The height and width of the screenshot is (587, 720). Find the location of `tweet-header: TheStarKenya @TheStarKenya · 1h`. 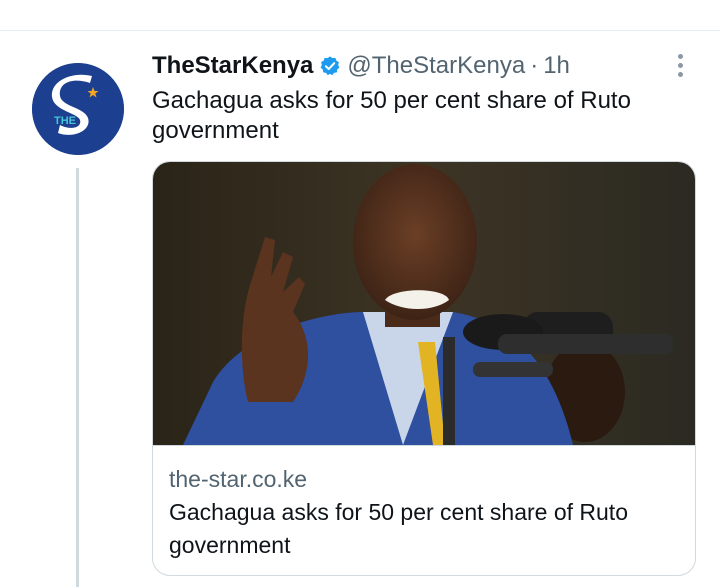

tweet-header: TheStarKenya @TheStarKenya · 1h is located at coordinates (361, 66).